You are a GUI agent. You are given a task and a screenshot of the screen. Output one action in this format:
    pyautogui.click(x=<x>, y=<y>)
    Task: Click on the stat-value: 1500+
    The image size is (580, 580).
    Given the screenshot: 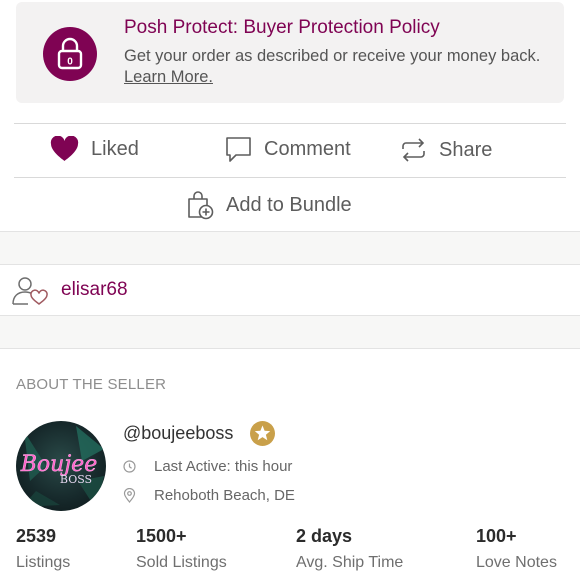 What is the action you would take?
    pyautogui.click(x=161, y=536)
    